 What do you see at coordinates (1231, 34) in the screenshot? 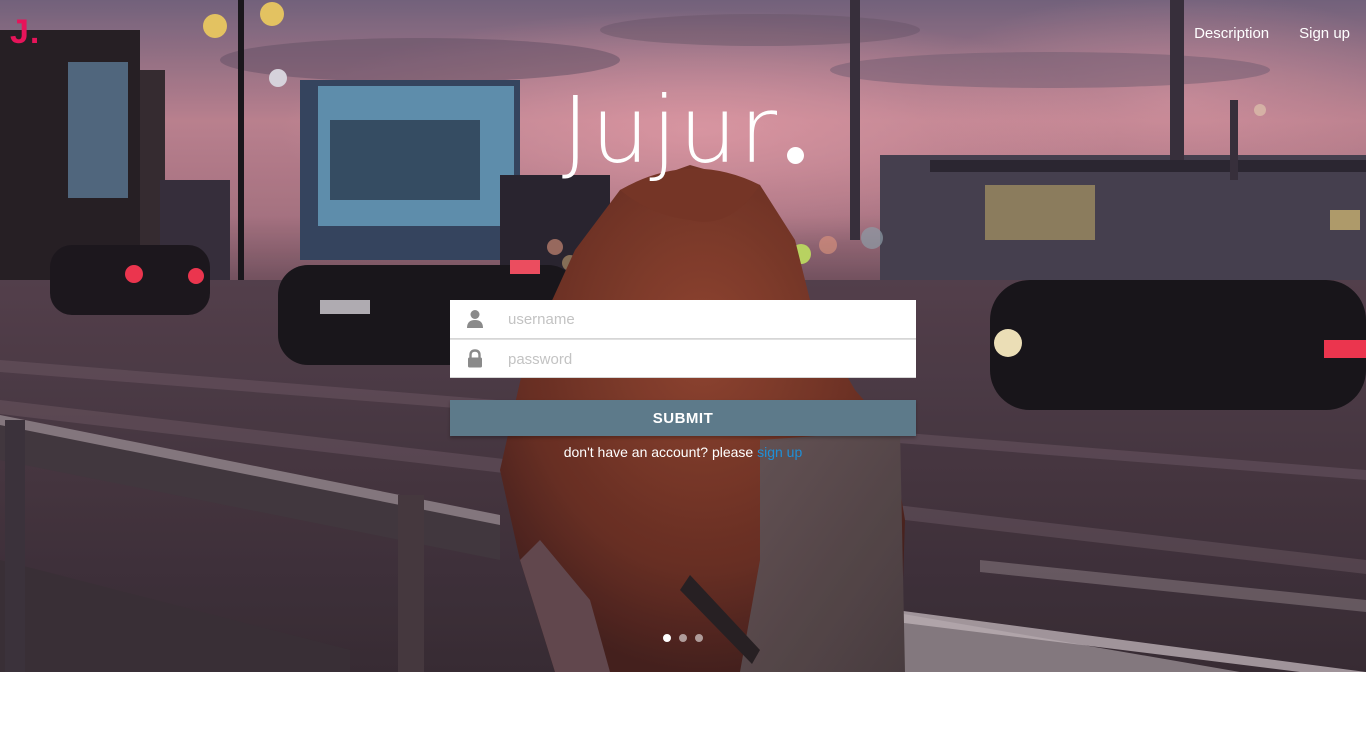
I see `nav-link-description: Description` at bounding box center [1231, 34].